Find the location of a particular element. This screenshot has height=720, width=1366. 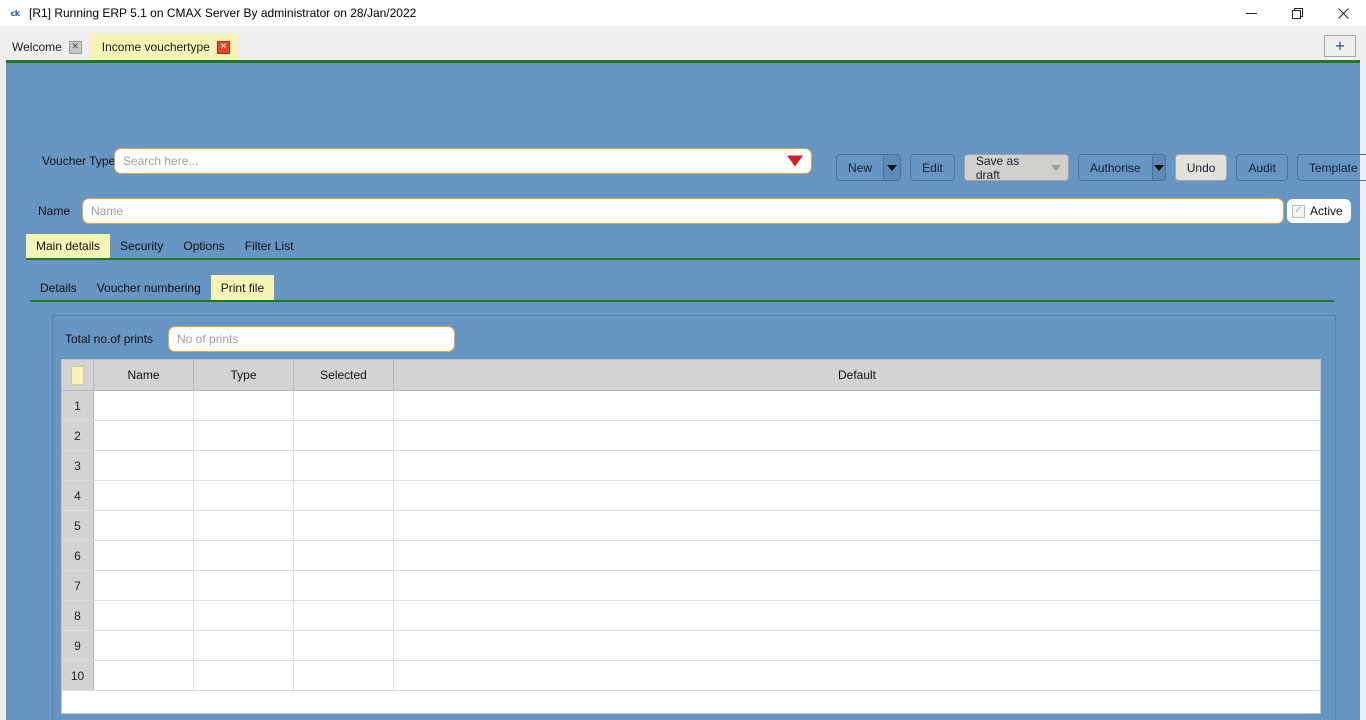

grid-header-selected: Selected is located at coordinates (344, 375).